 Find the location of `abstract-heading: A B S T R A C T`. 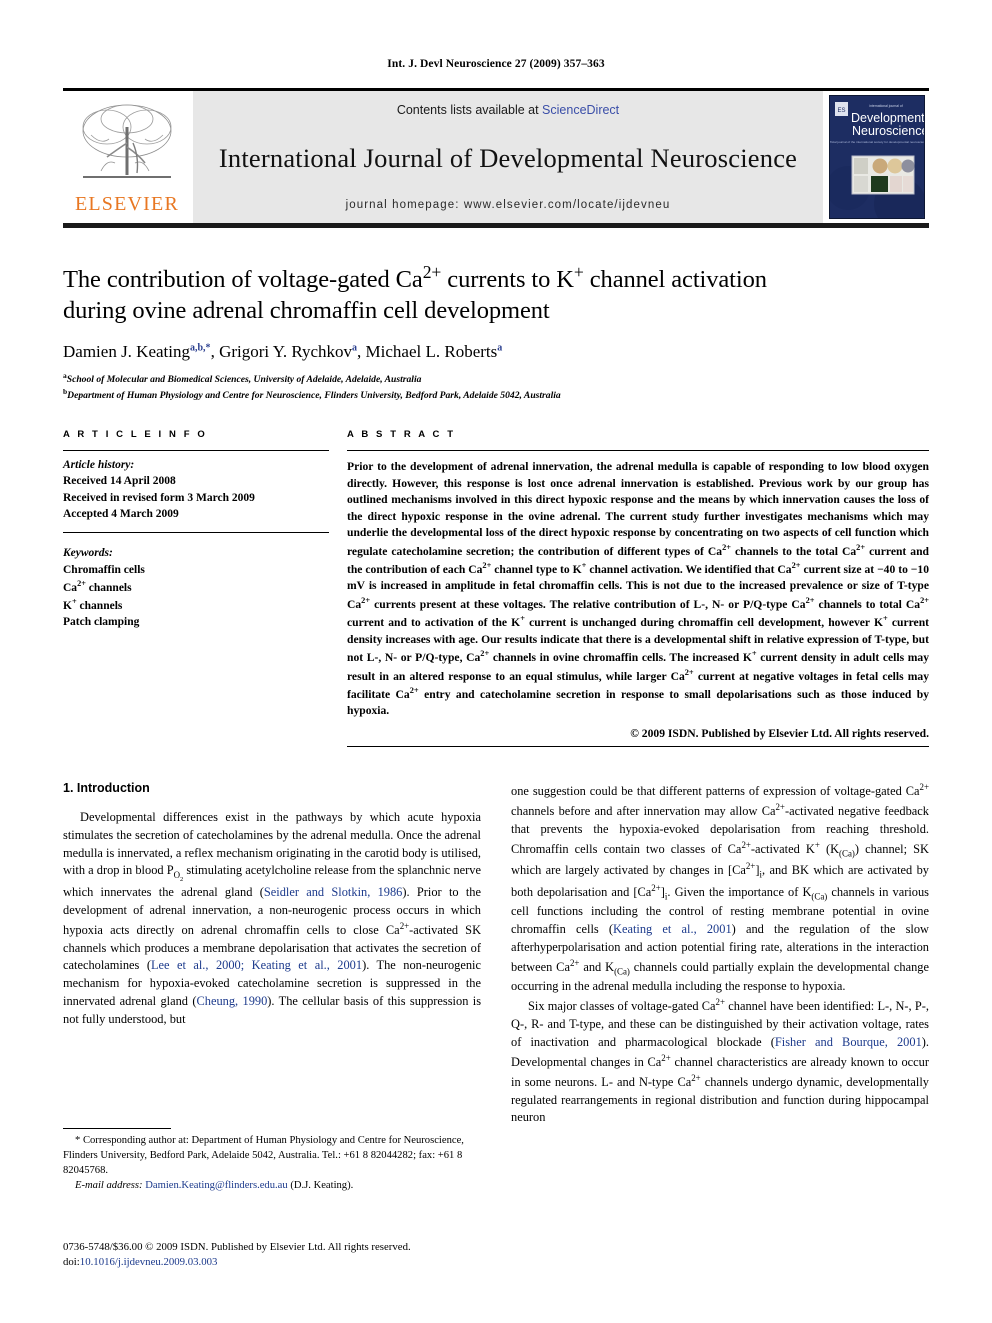

abstract-heading: A B S T R A C T is located at coordinates (401, 435).